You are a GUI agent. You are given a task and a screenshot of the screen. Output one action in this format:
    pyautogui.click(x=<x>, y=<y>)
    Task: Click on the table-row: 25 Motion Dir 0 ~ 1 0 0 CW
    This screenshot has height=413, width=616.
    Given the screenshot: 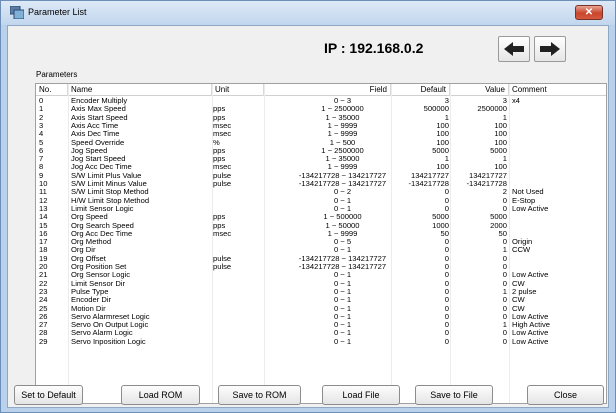 What is the action you would take?
    pyautogui.click(x=321, y=309)
    